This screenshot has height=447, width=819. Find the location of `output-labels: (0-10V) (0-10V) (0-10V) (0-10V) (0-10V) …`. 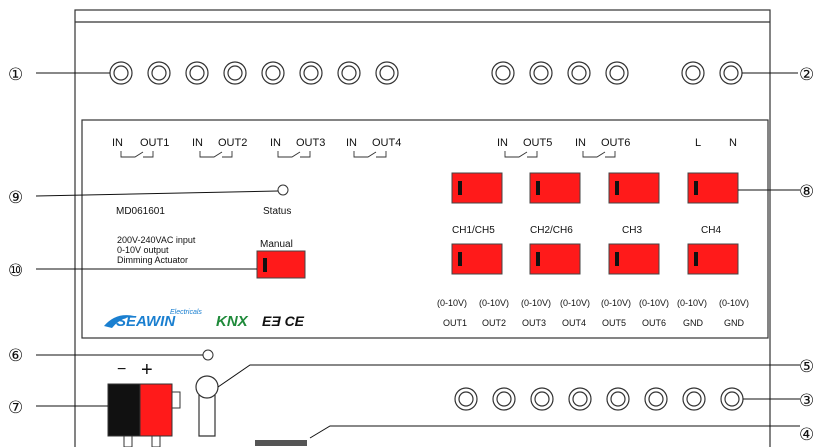

output-labels: (0-10V) (0-10V) (0-10V) (0-10V) (0-10V) … is located at coordinates (593, 313).